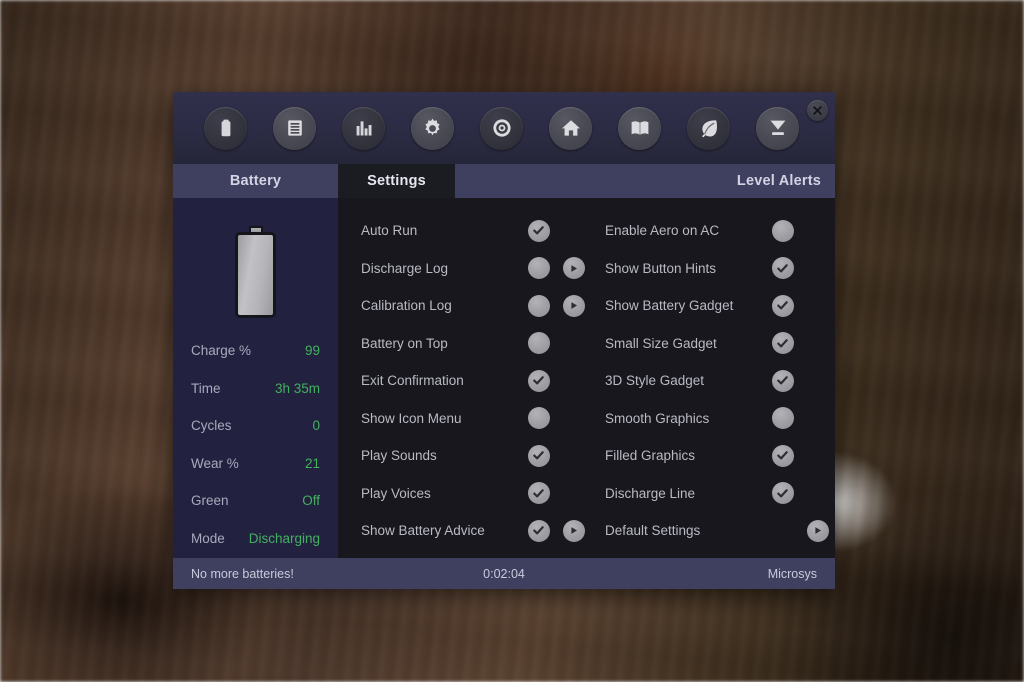 Image resolution: width=1024 pixels, height=682 pixels. I want to click on tab-spacer, so click(562, 181).